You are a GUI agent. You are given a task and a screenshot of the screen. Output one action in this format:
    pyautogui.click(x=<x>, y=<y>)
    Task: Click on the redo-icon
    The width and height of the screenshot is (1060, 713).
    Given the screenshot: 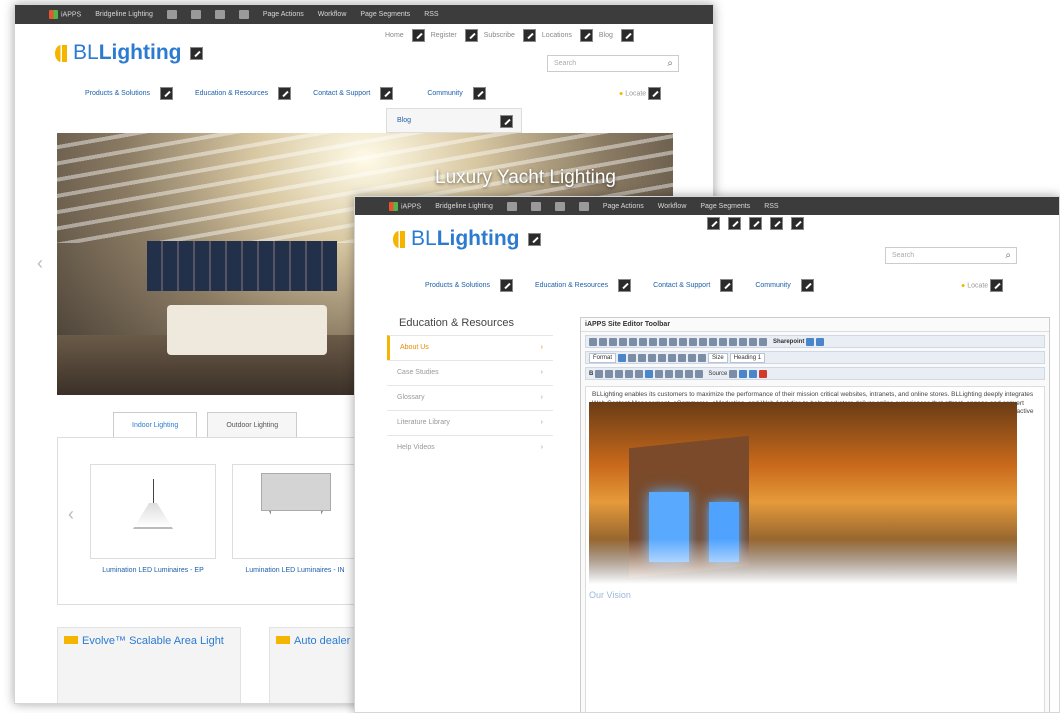 What is the action you would take?
    pyautogui.click(x=693, y=341)
    